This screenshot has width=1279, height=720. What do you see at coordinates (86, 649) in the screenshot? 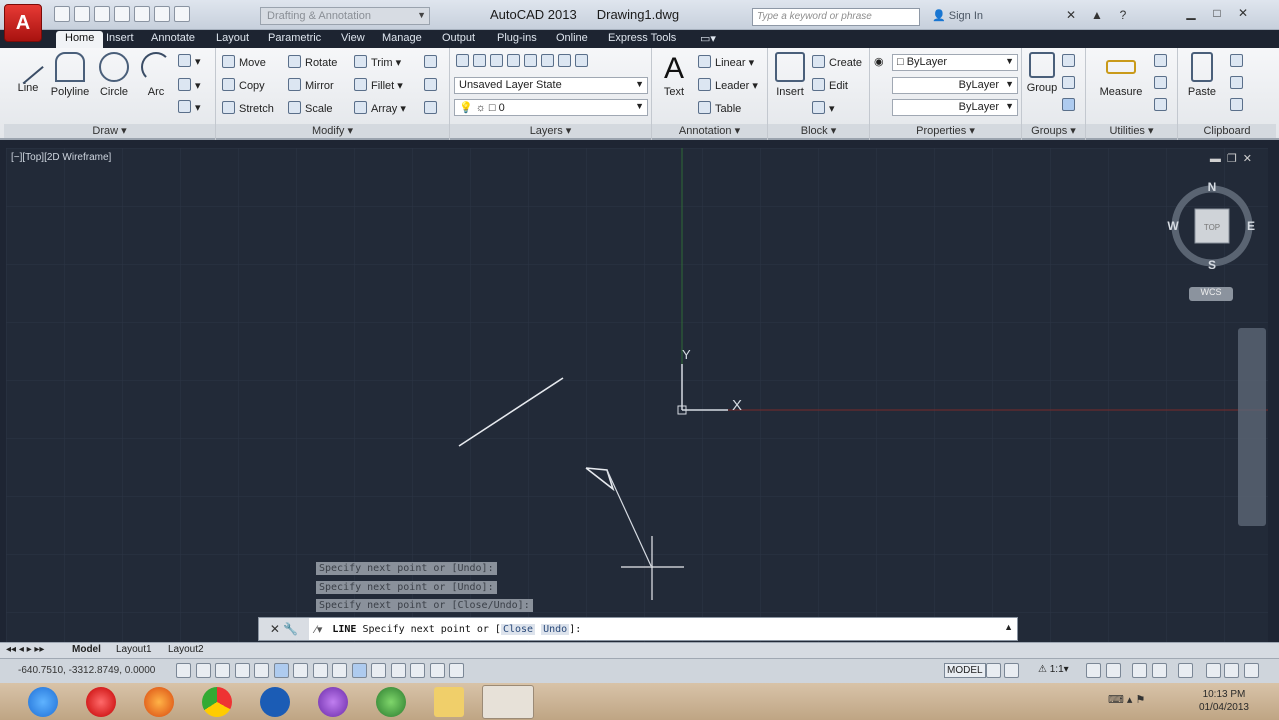
I see `tab-model: Model` at bounding box center [86, 649].